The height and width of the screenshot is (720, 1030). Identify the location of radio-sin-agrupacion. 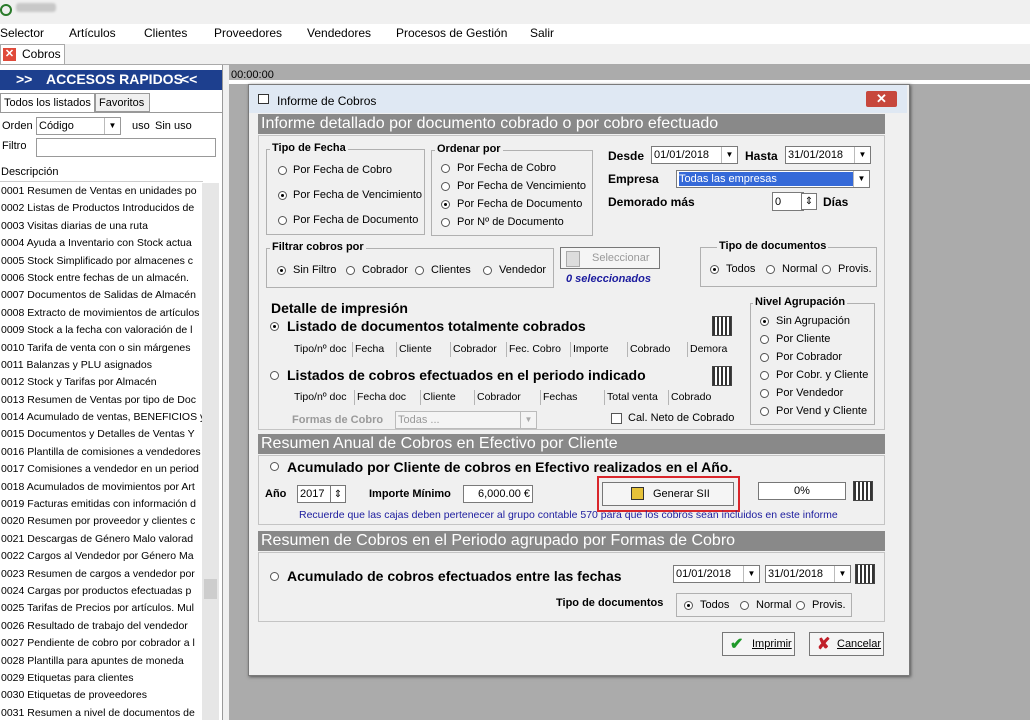
(764, 321).